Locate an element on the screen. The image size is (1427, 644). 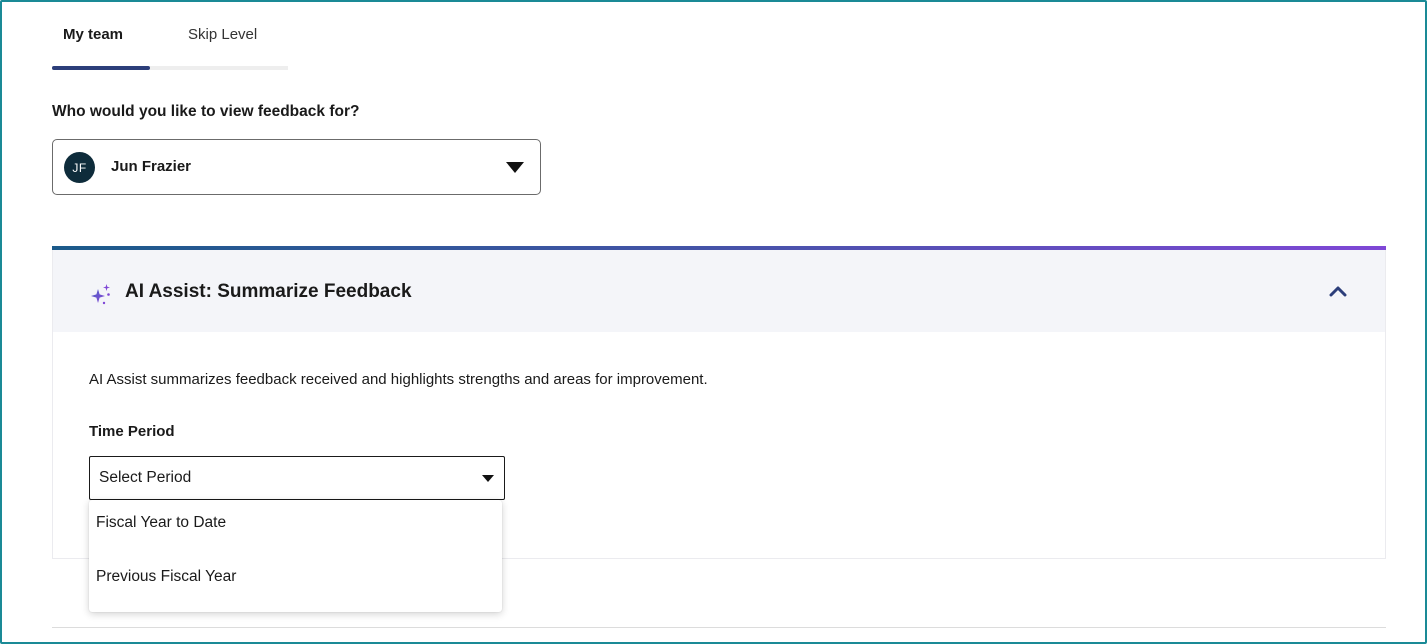
tab-bar: My team Skip Level is located at coordinates (170, 45).